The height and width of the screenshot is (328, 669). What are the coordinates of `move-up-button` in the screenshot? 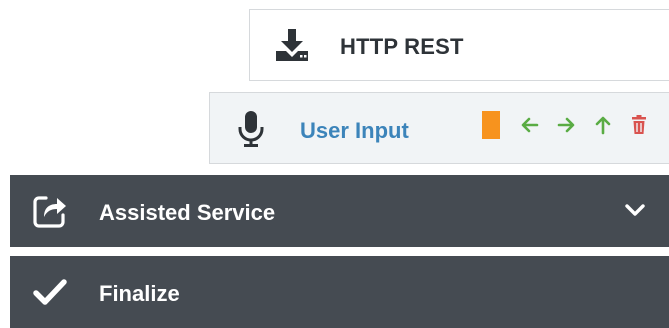 It's located at (603, 125).